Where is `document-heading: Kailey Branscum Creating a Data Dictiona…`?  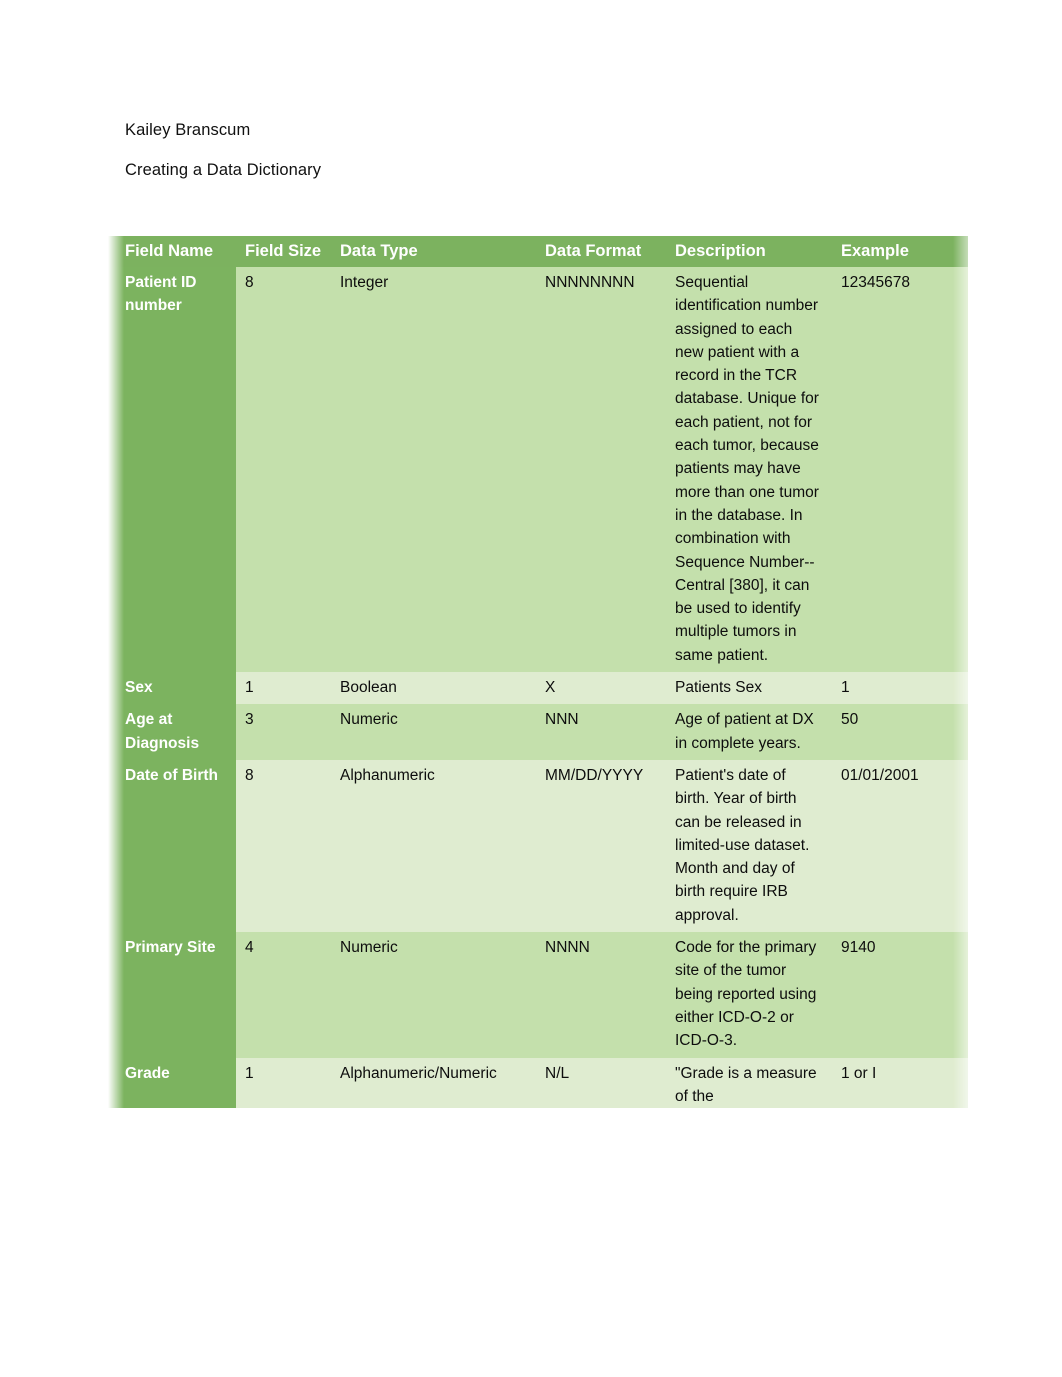 document-heading: Kailey Branscum Creating a Data Dictiona… is located at coordinates (505, 150).